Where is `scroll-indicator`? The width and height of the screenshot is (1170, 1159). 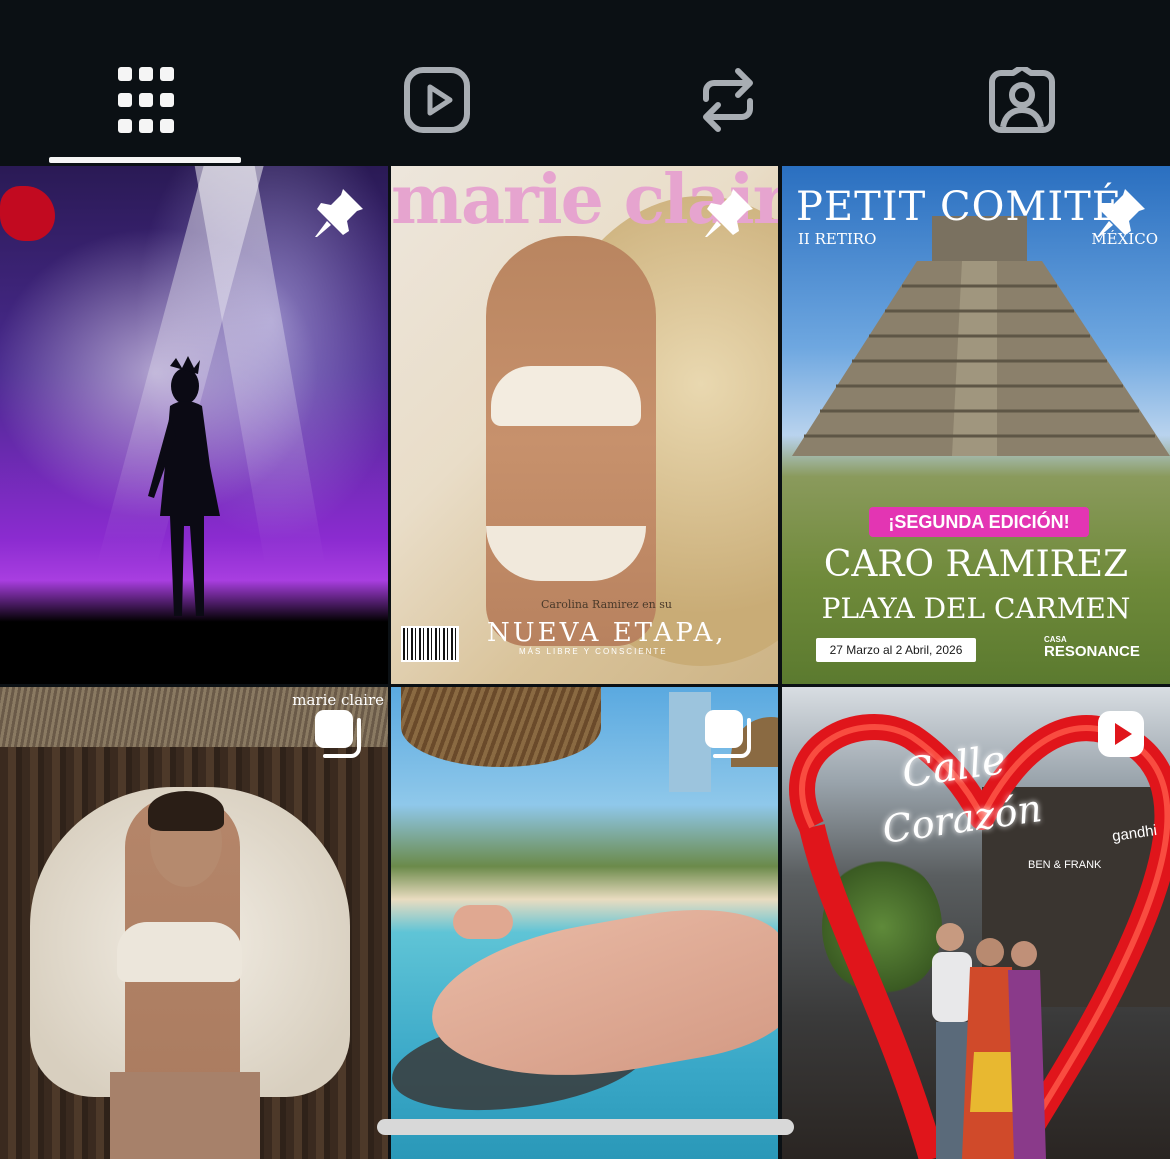
scroll-indicator is located at coordinates (585, 1127).